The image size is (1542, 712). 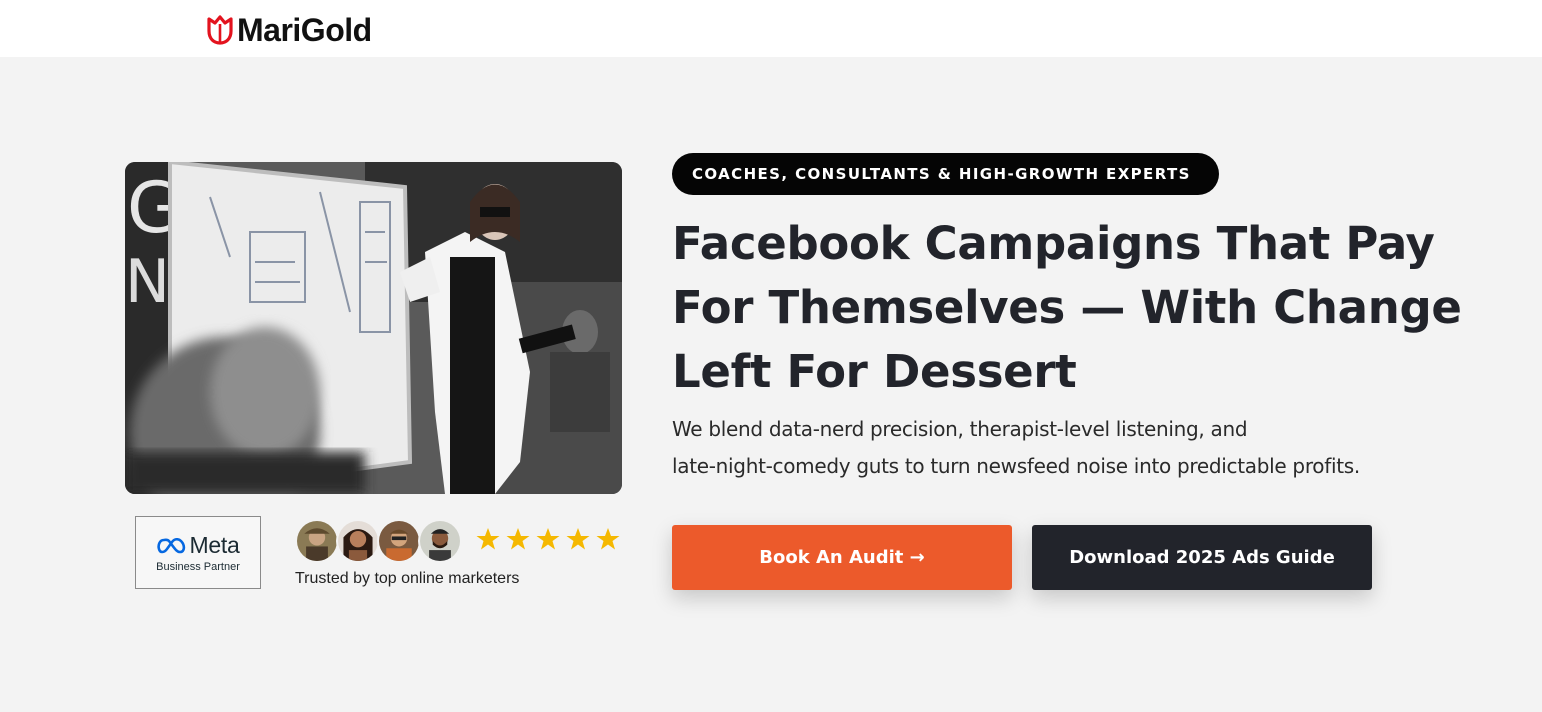 What do you see at coordinates (1202, 557) in the screenshot?
I see `download-guide-button: Download 2025 Ads Guide` at bounding box center [1202, 557].